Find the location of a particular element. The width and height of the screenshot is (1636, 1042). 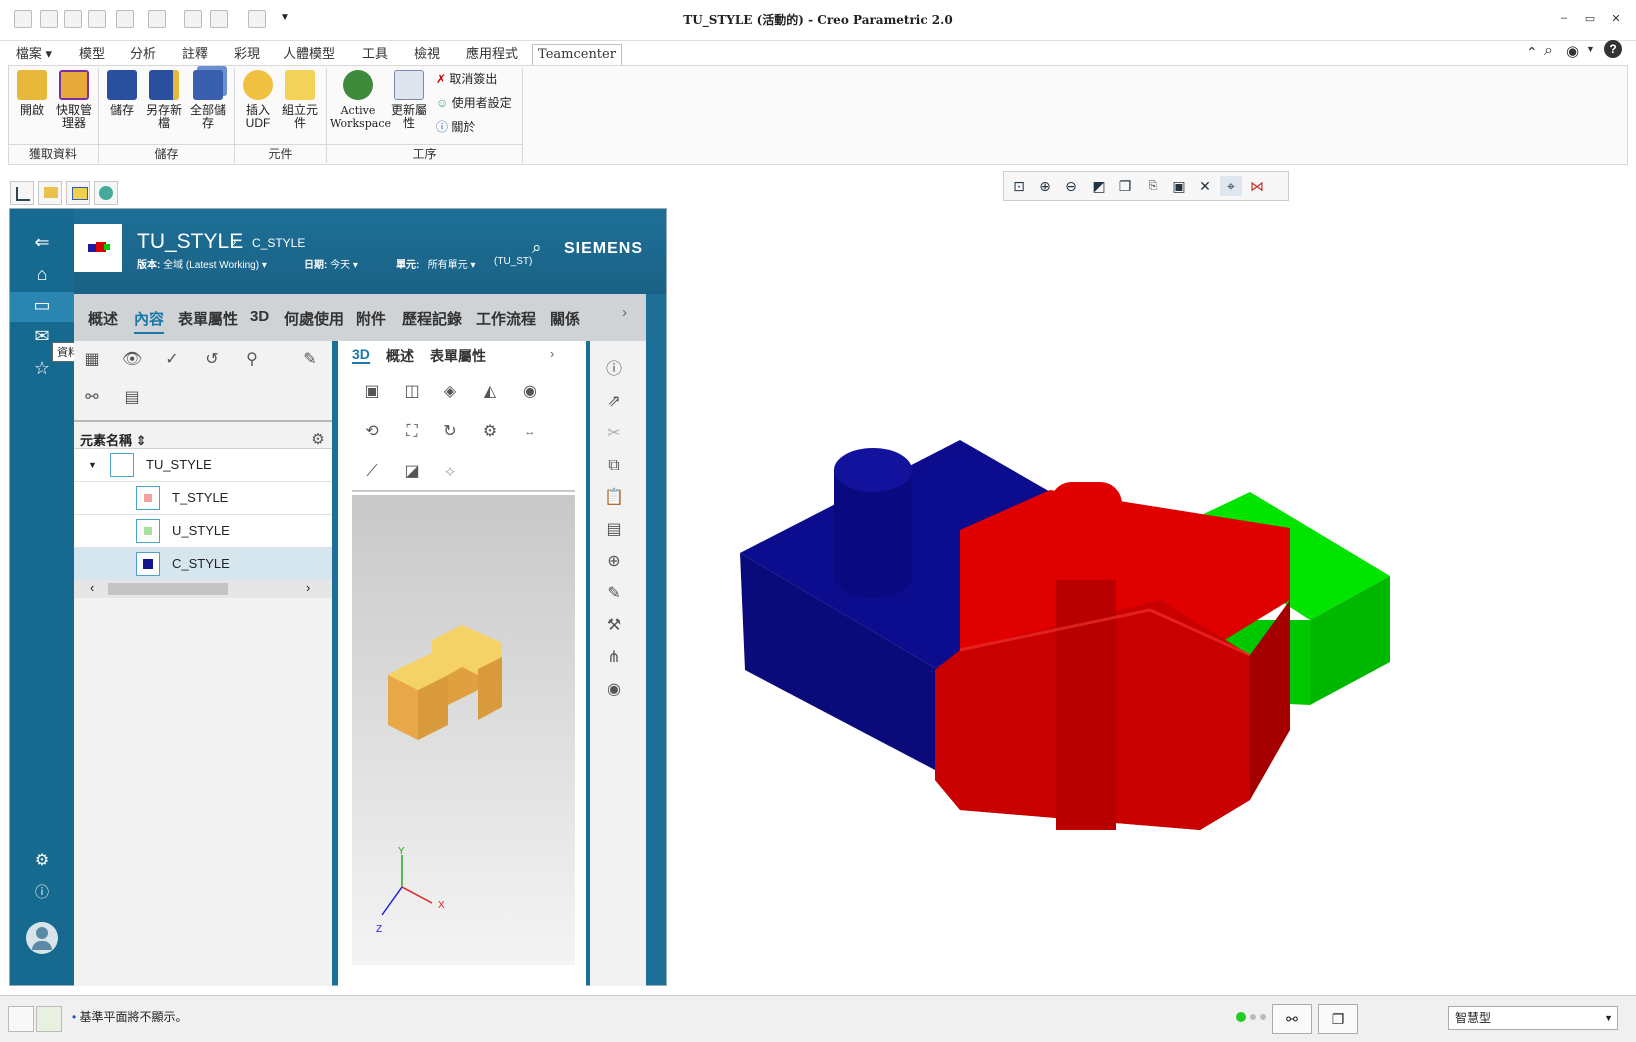

annotation-display-icon: ⌖ is located at coordinates (1231, 186).